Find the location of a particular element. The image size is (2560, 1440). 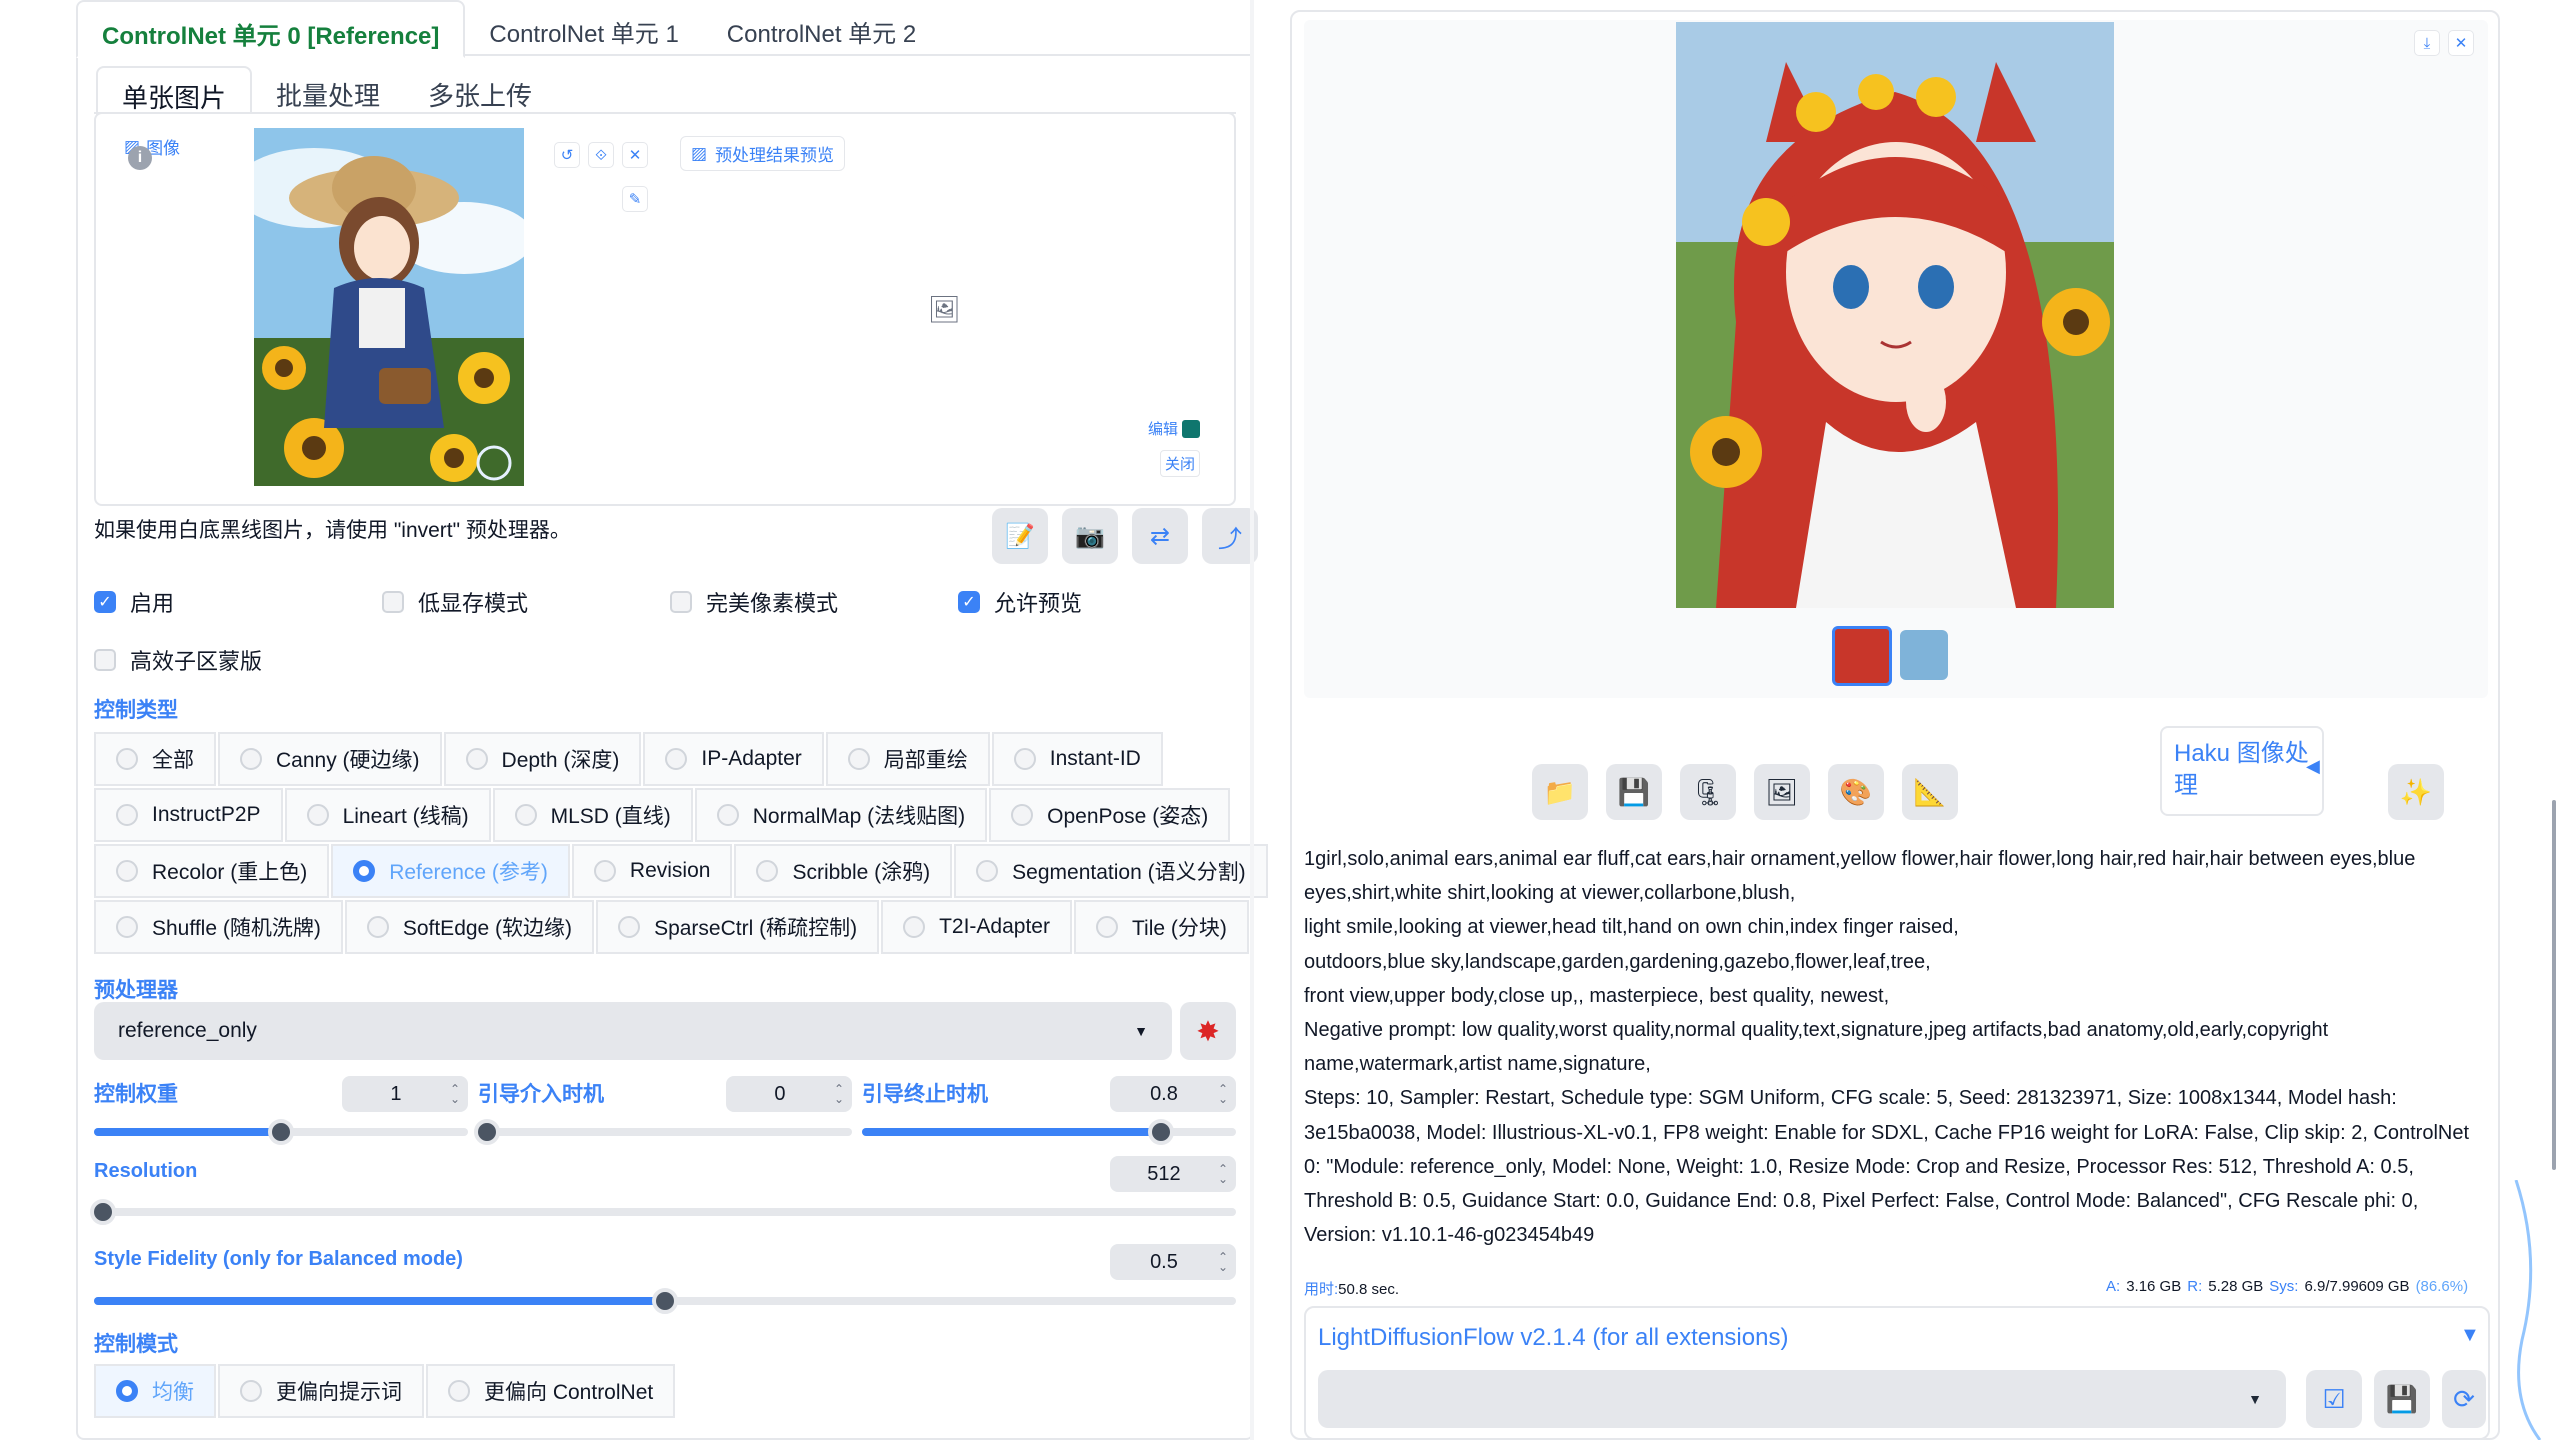

style-fidelity-input: 0.5 ⌃ ⌄ is located at coordinates (1173, 1262).